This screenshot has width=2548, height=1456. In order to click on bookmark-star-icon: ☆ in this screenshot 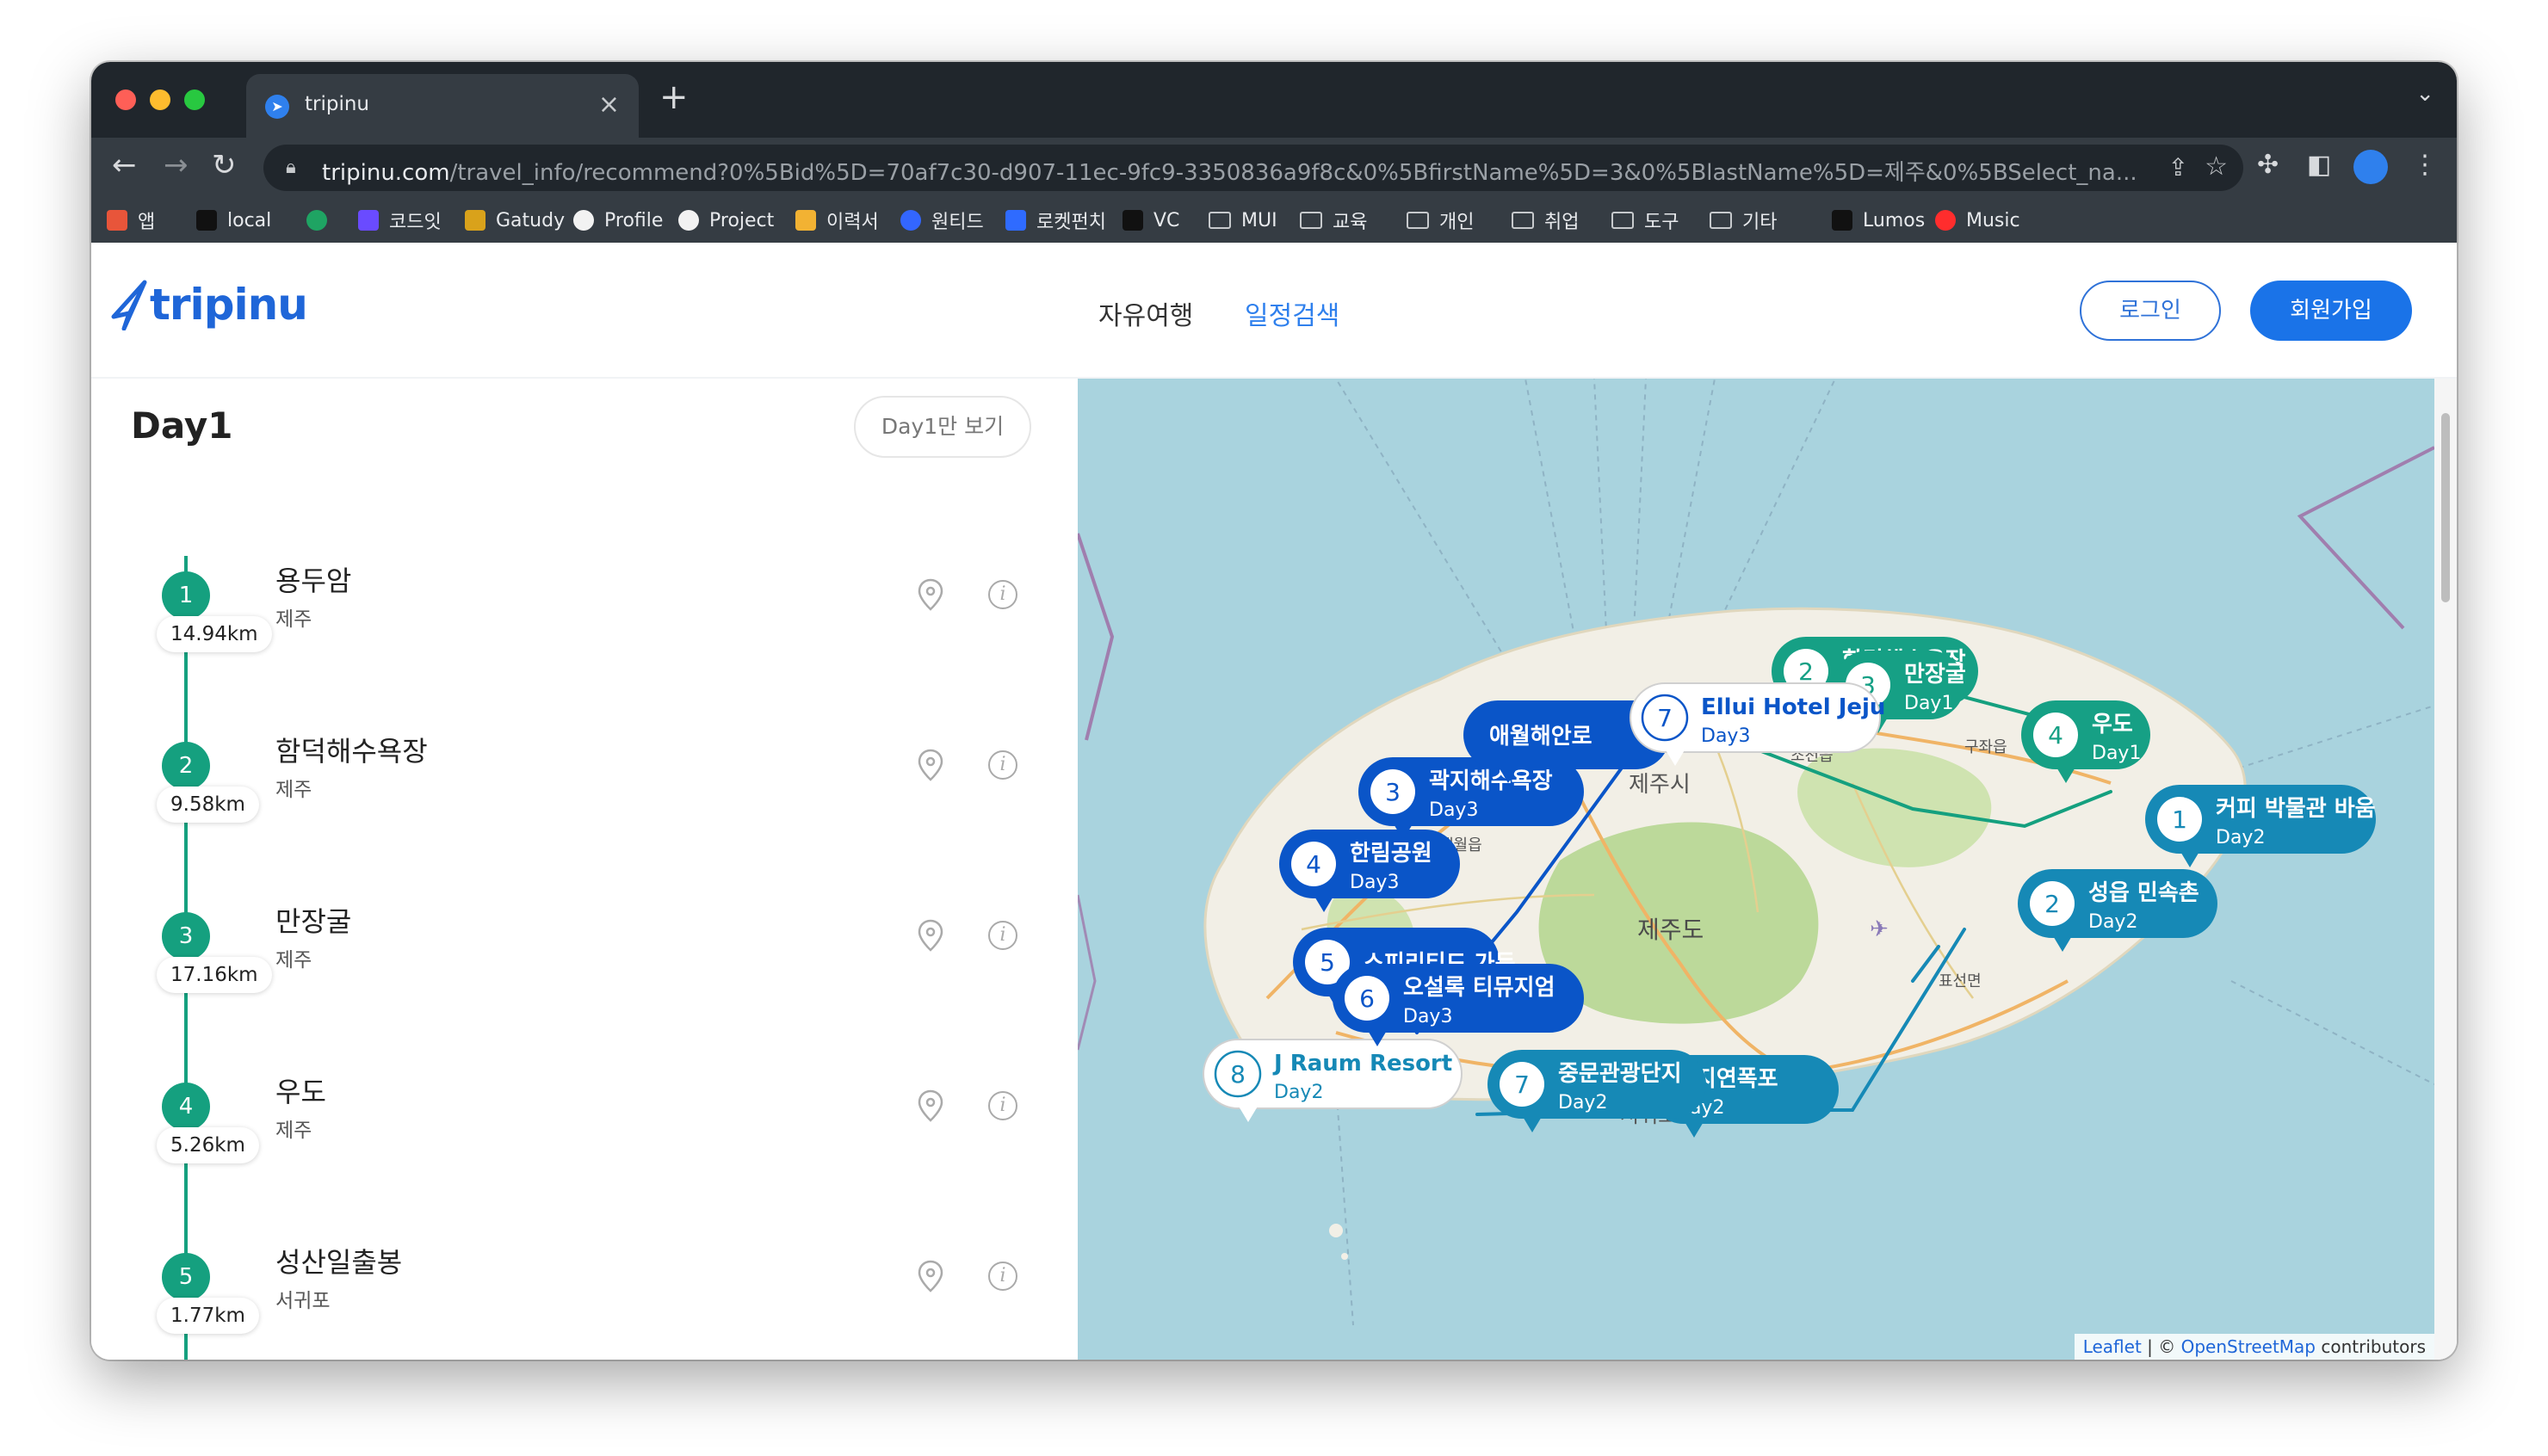, I will do `click(2216, 166)`.